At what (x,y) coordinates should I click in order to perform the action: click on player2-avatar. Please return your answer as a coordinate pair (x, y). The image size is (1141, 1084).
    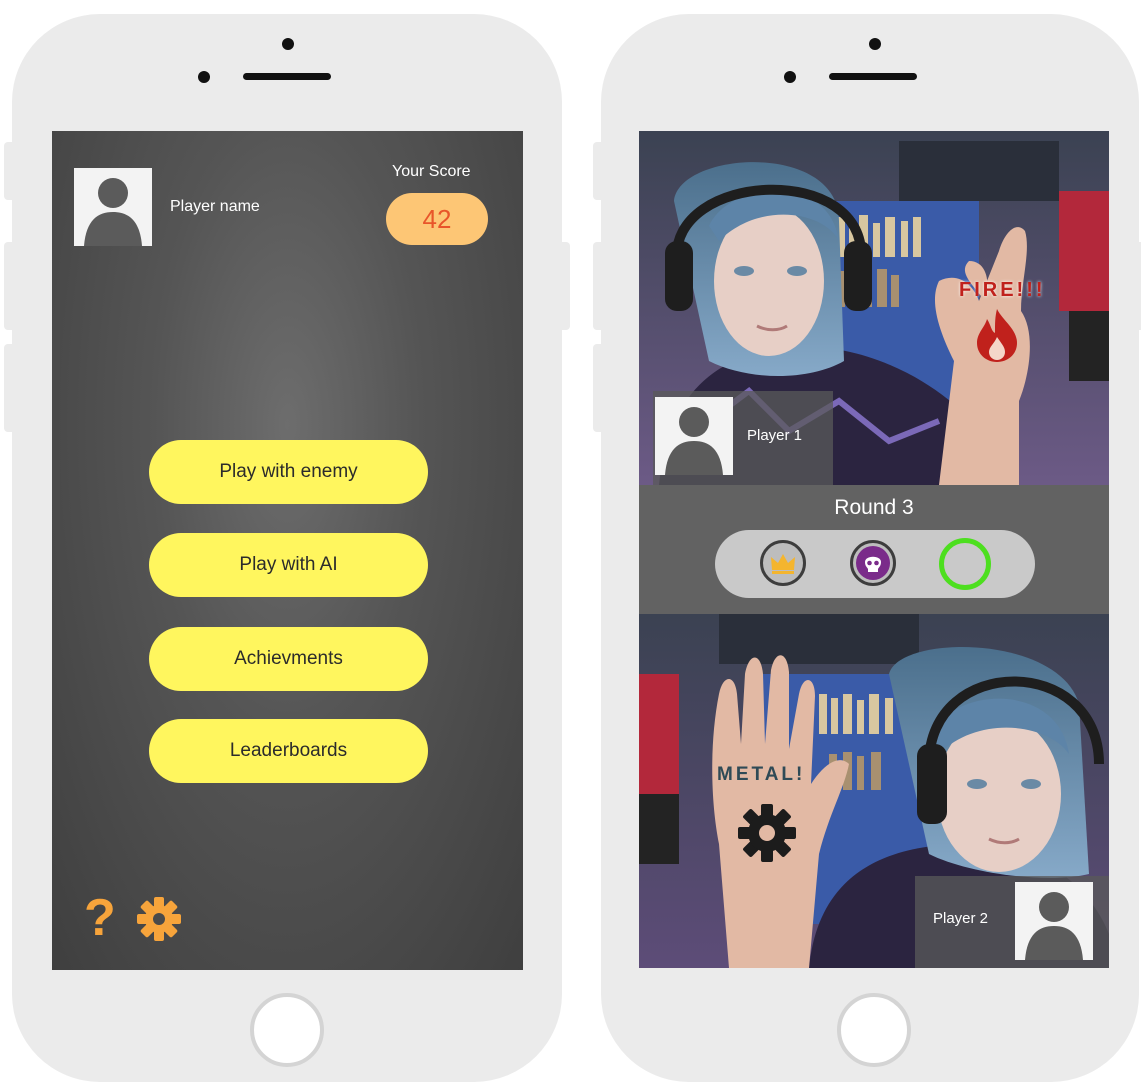
    Looking at the image, I should click on (1054, 921).